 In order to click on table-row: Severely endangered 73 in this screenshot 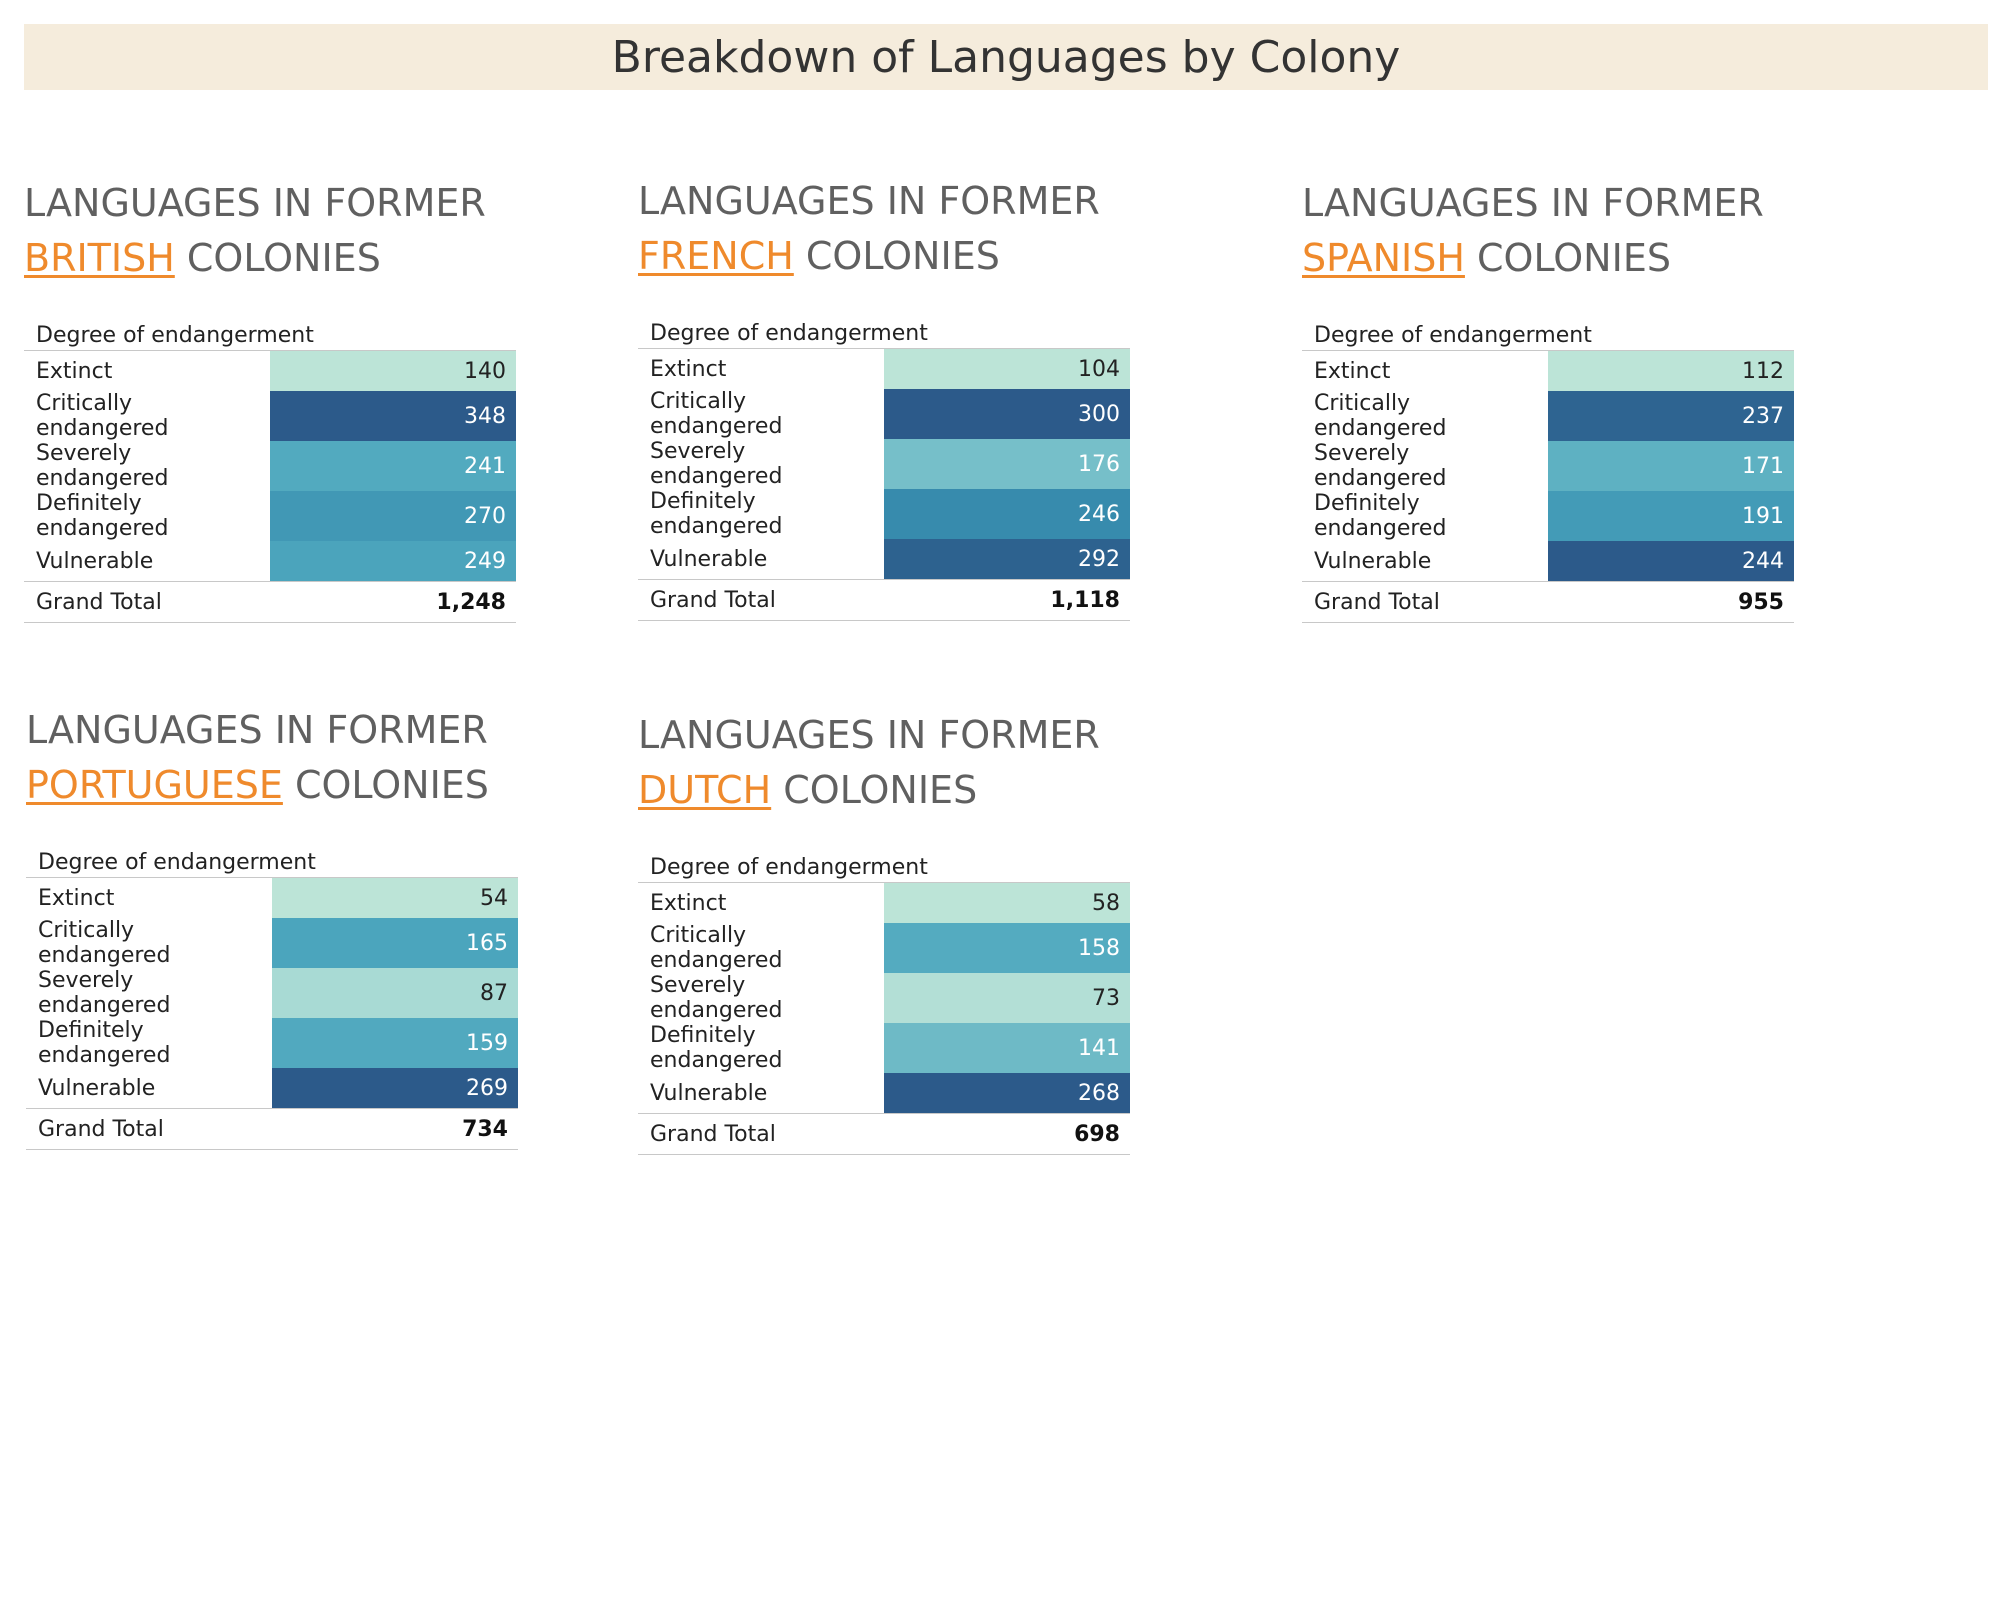, I will do `click(884, 998)`.